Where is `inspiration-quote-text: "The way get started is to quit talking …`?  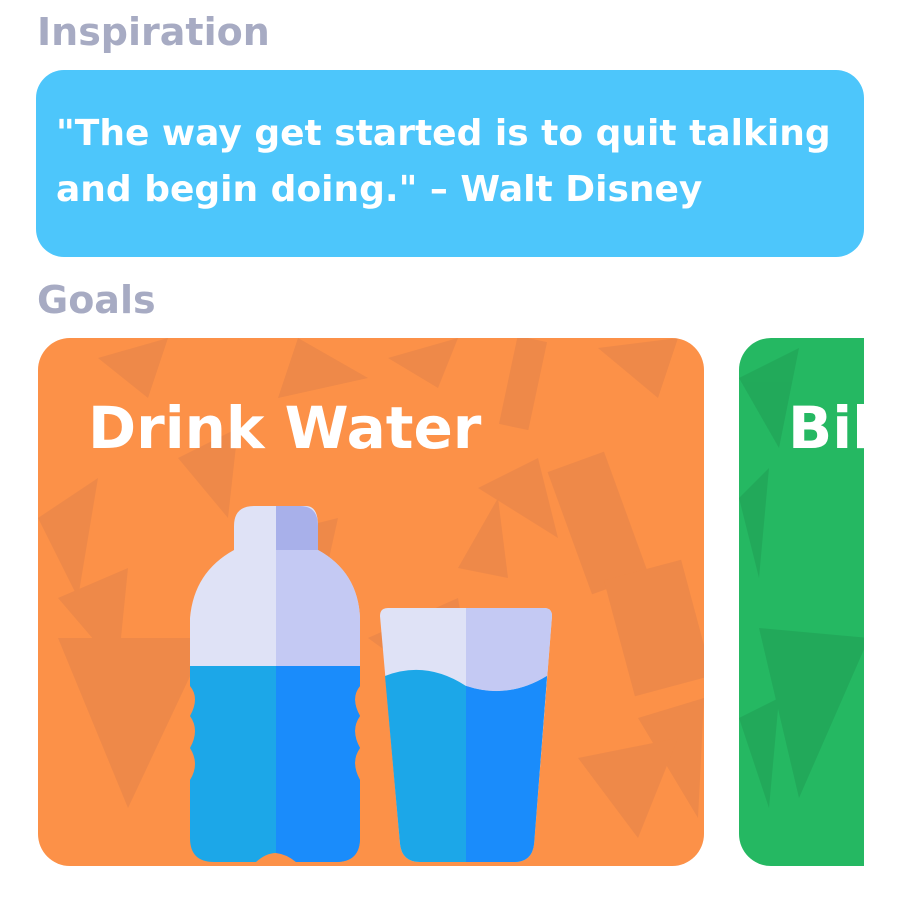
inspiration-quote-text: "The way get started is to quit talking … is located at coordinates (443, 161).